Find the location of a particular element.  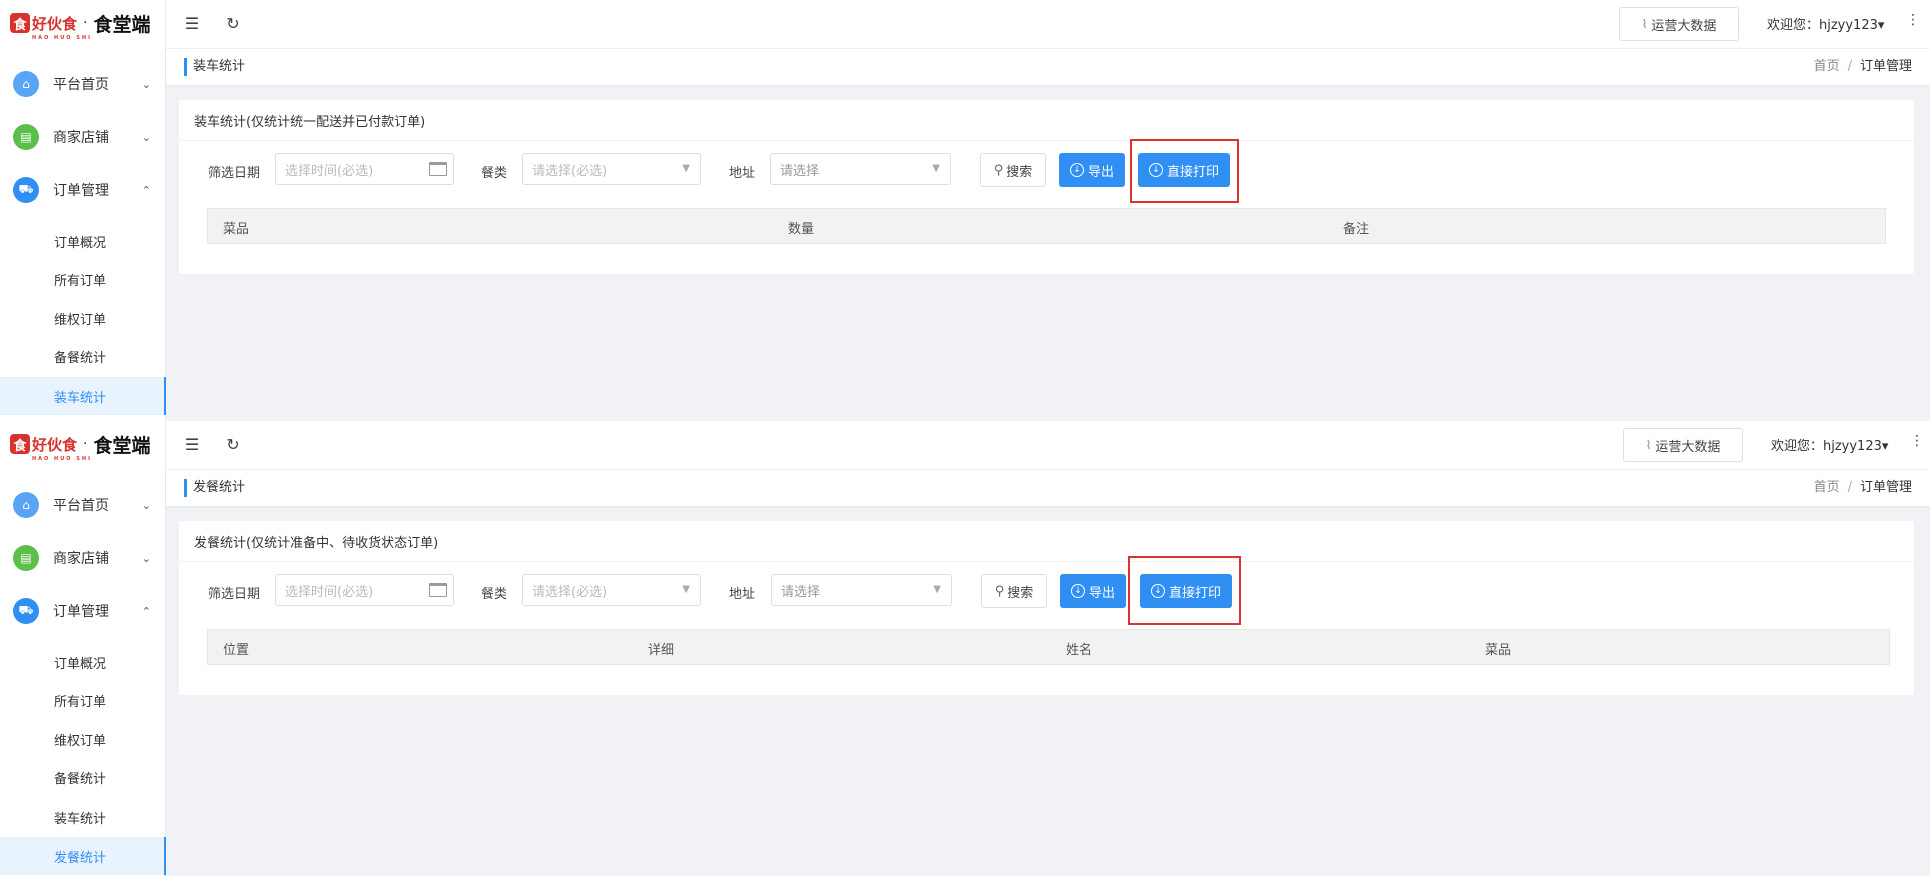

address-filter-label: 地址 is located at coordinates (742, 594).